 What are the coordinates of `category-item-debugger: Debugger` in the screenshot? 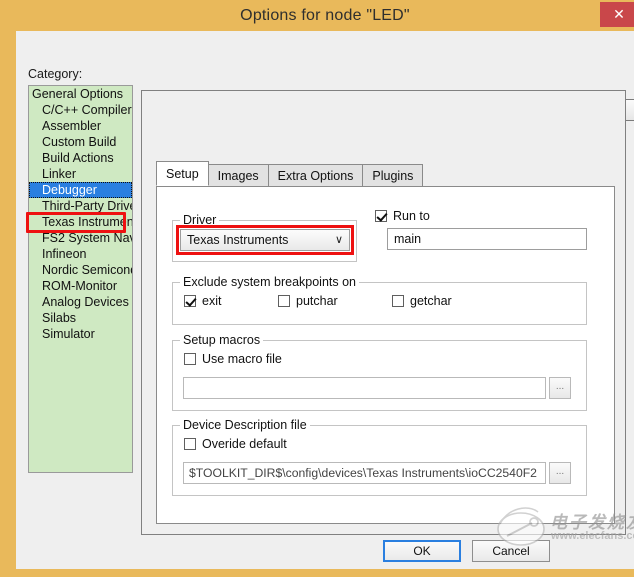 It's located at (80, 190).